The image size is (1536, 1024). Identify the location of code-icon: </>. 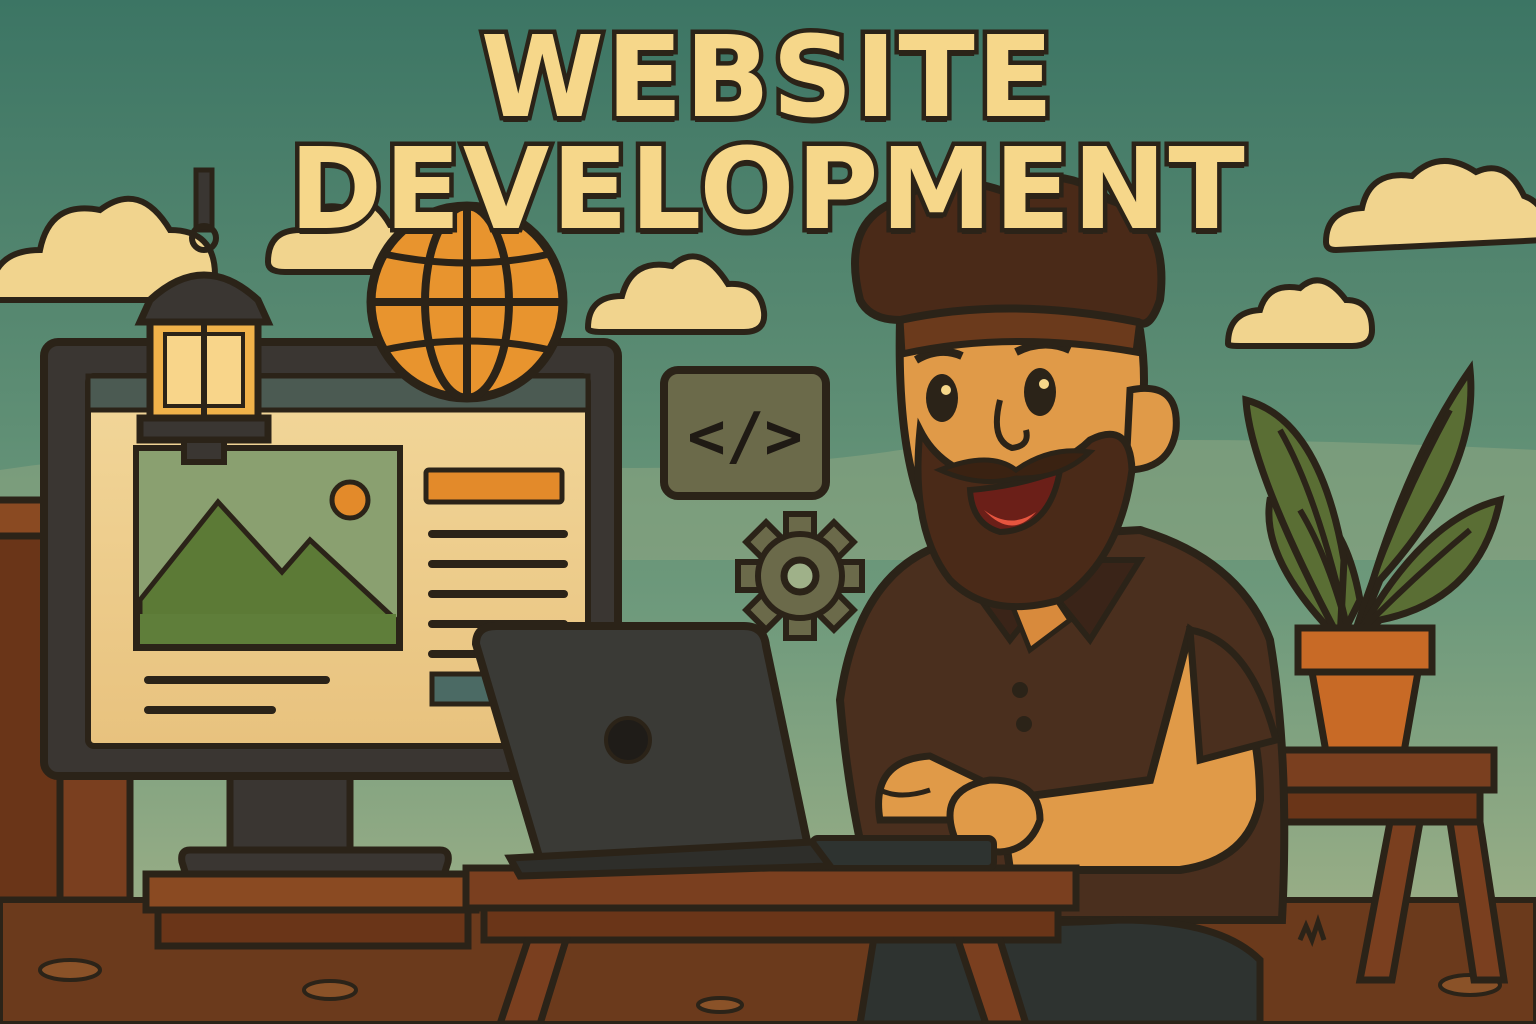
(745, 433).